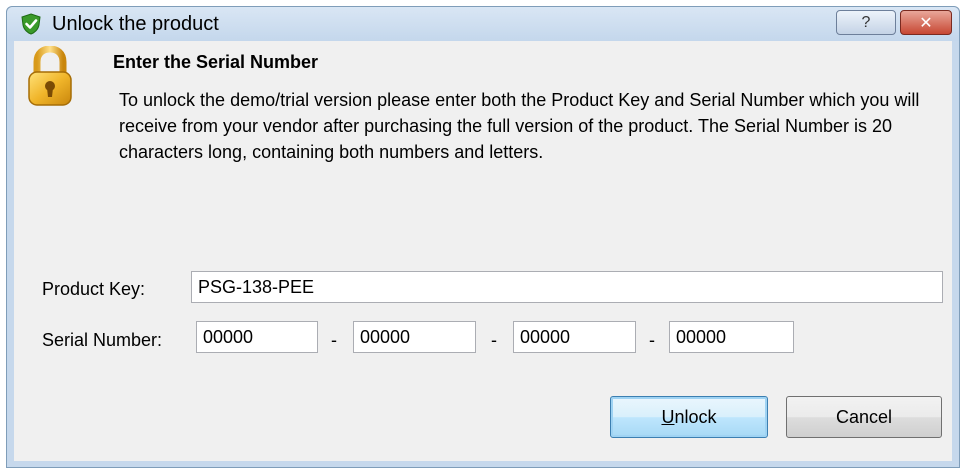 This screenshot has width=966, height=474. What do you see at coordinates (567, 287) in the screenshot?
I see `product-key-input` at bounding box center [567, 287].